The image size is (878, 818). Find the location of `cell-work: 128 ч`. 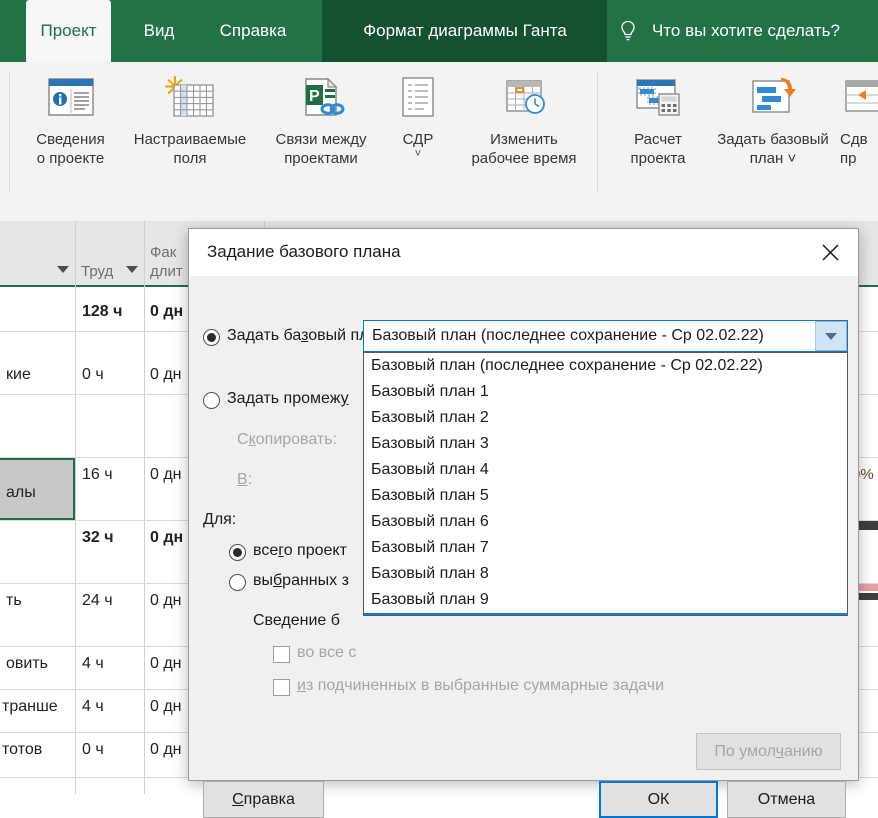

cell-work: 128 ч is located at coordinates (102, 312).